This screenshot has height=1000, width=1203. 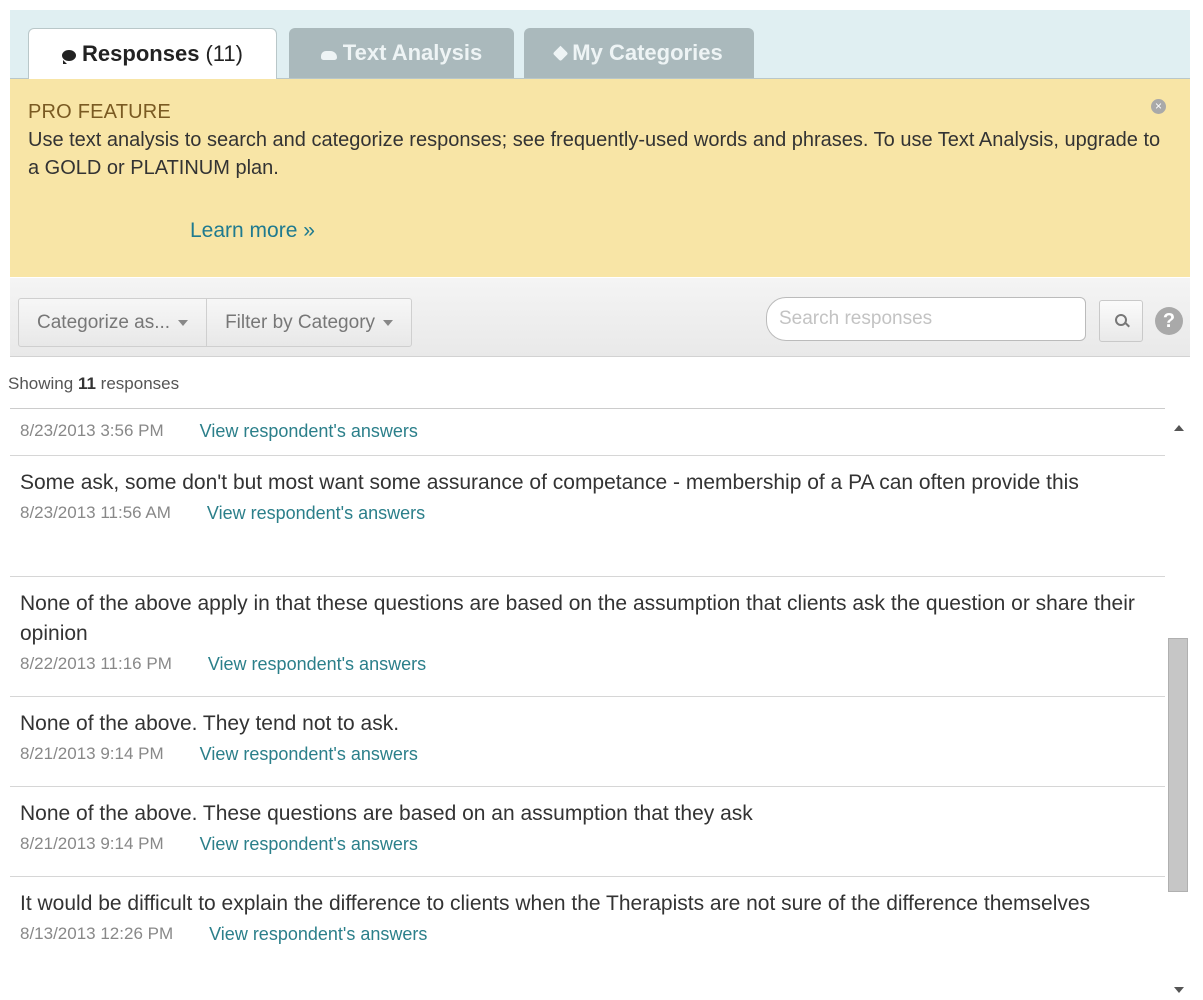 What do you see at coordinates (95, 512) in the screenshot?
I see `response-date: 8/23/2013 11:56 AM` at bounding box center [95, 512].